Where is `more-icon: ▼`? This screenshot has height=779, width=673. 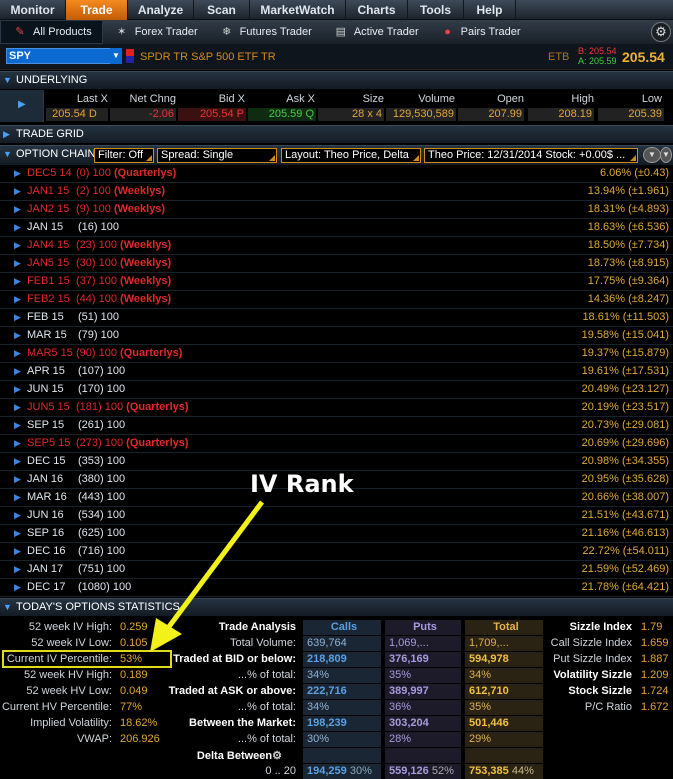
more-icon: ▼ is located at coordinates (666, 155).